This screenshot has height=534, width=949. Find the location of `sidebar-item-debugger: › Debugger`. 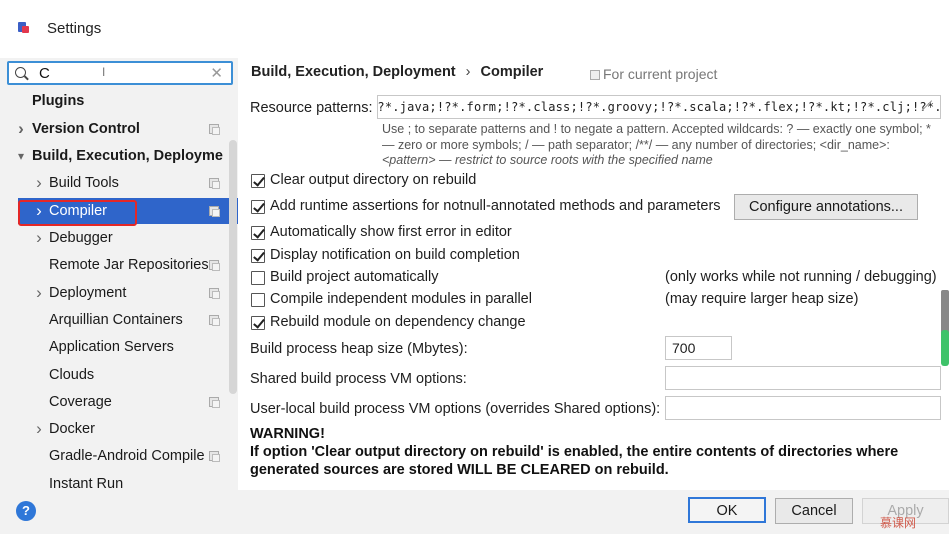

sidebar-item-debugger: › Debugger is located at coordinates (119, 238).